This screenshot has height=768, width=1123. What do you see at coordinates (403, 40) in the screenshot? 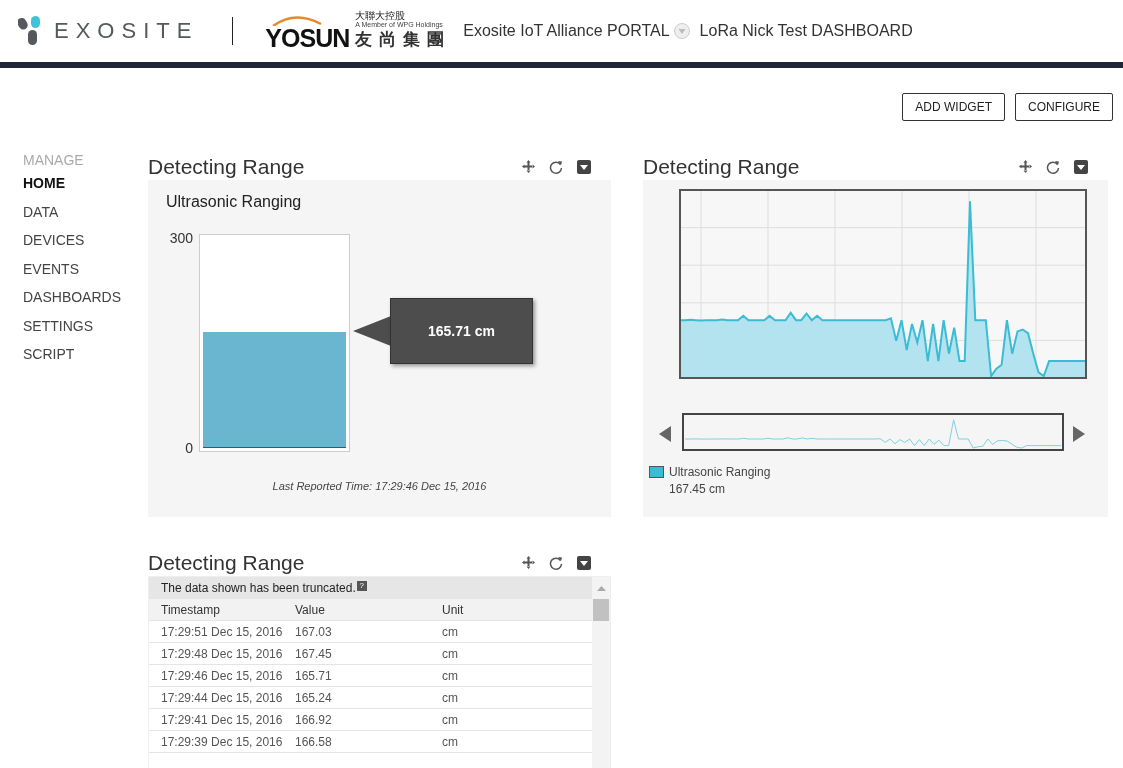
I see `partner-chinese-name: 友尚集團` at bounding box center [403, 40].